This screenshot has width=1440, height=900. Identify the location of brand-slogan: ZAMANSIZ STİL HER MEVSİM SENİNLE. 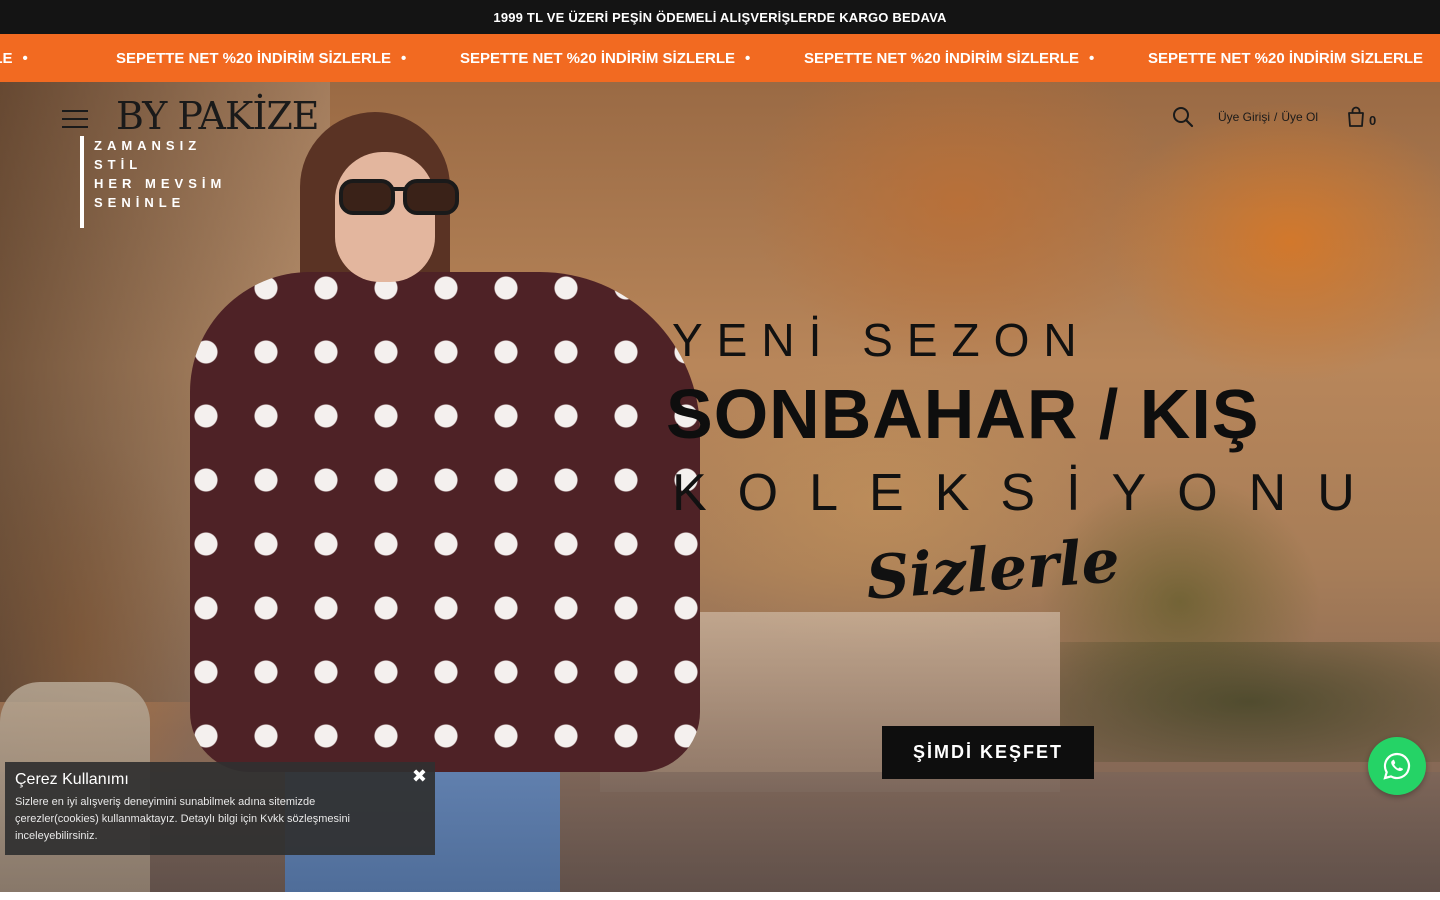
(153, 182).